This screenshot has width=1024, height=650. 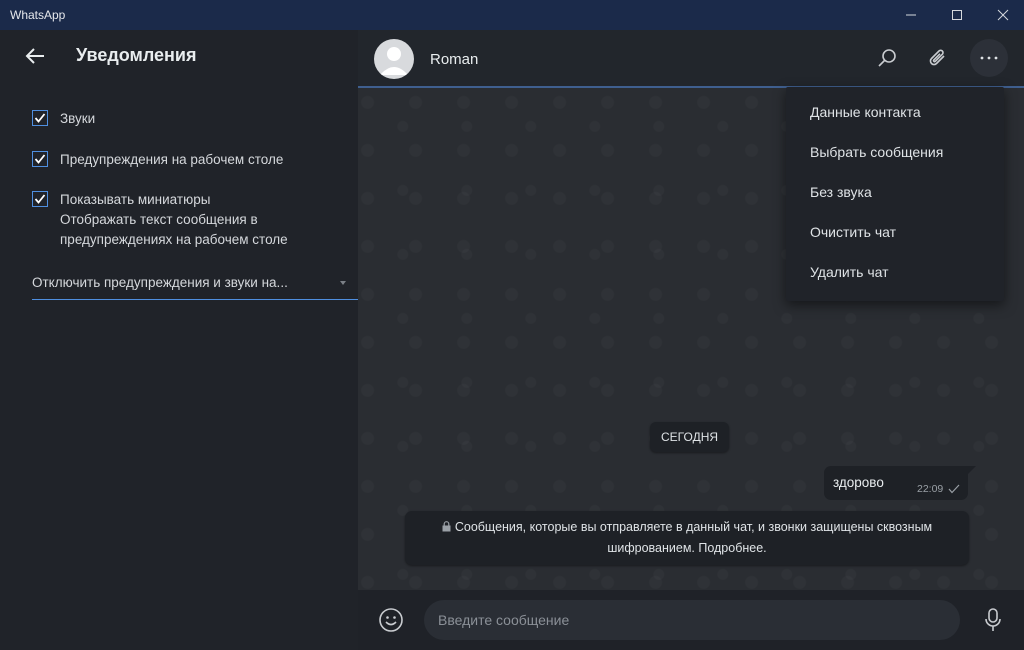 I want to click on search-icon, so click(x=887, y=58).